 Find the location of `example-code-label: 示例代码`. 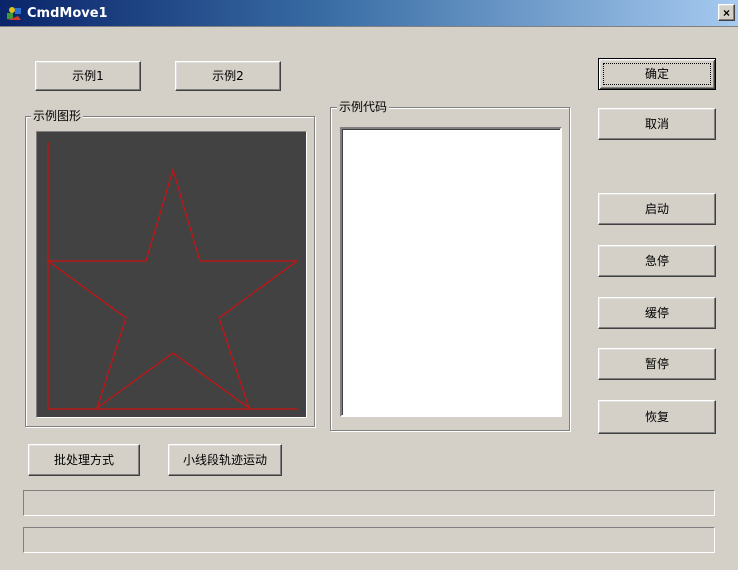

example-code-label: 示例代码 is located at coordinates (363, 107).